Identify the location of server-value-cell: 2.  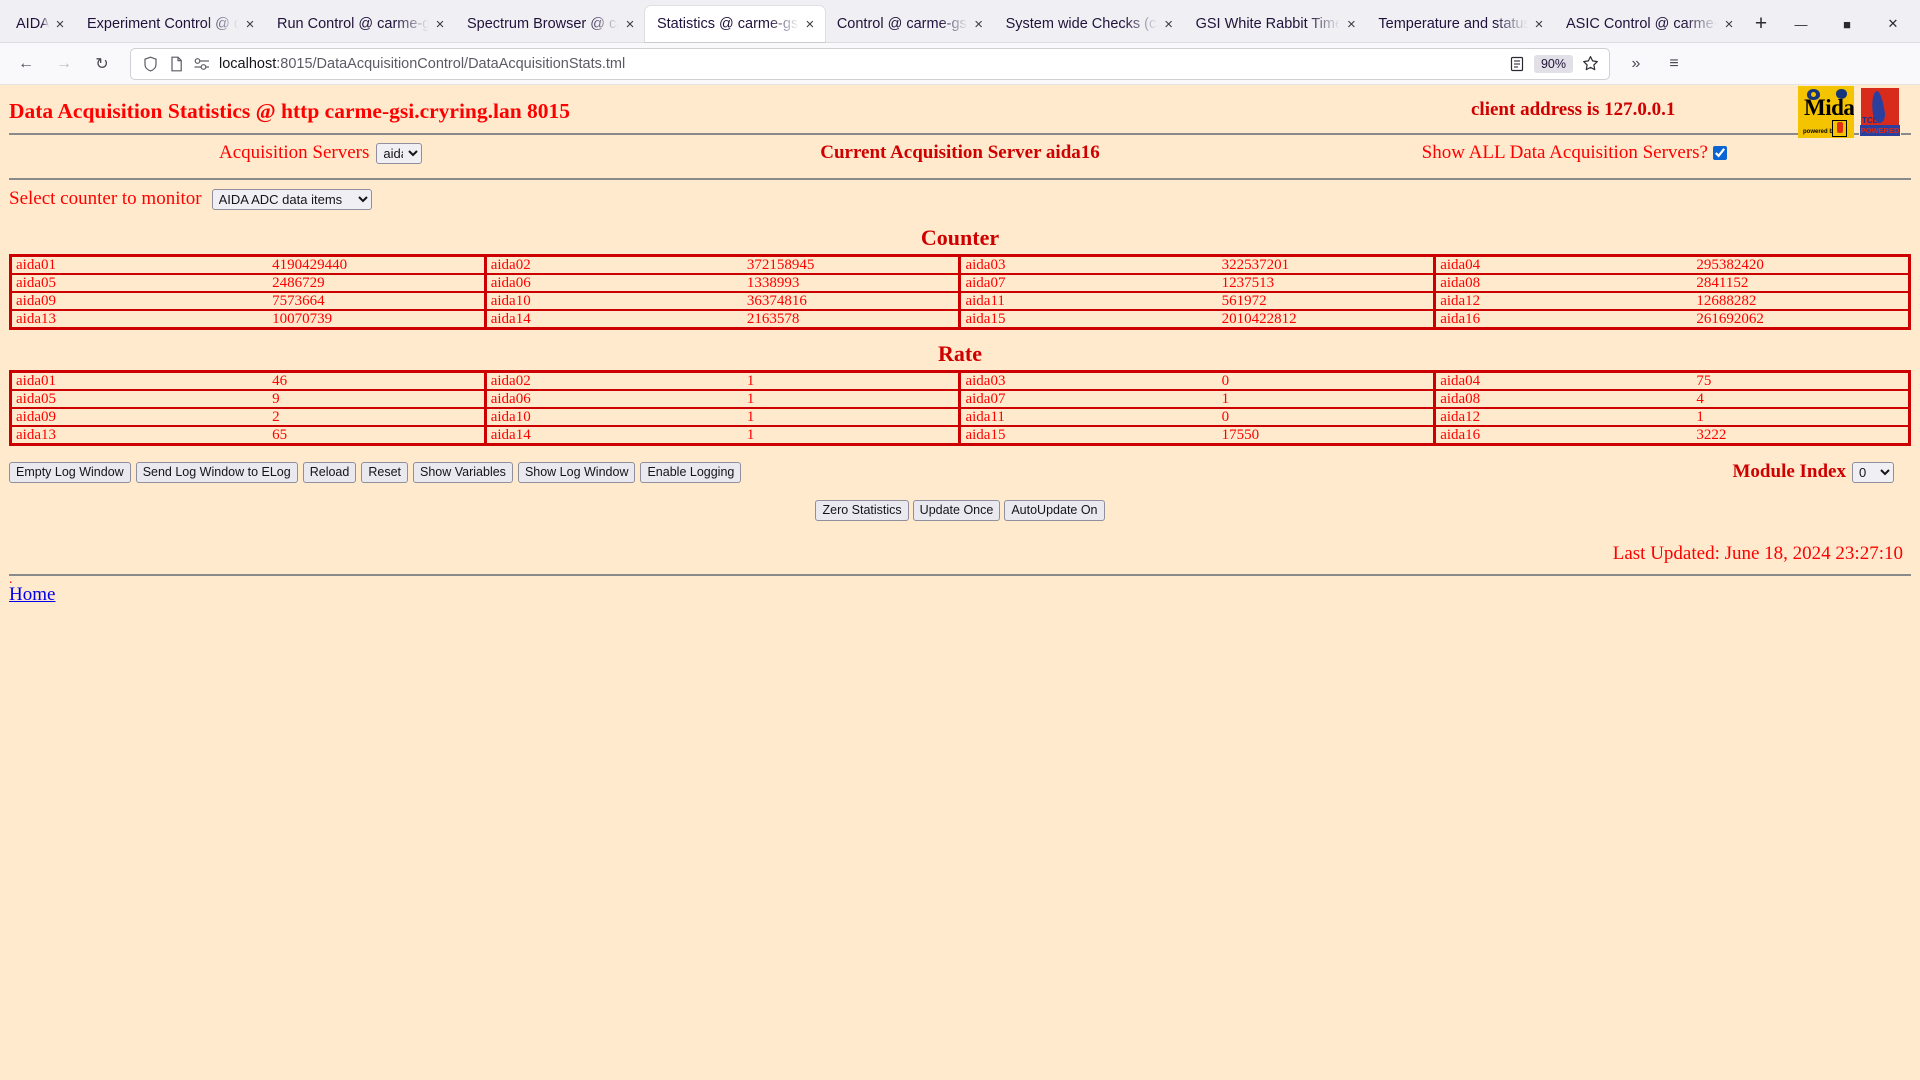
(364, 417).